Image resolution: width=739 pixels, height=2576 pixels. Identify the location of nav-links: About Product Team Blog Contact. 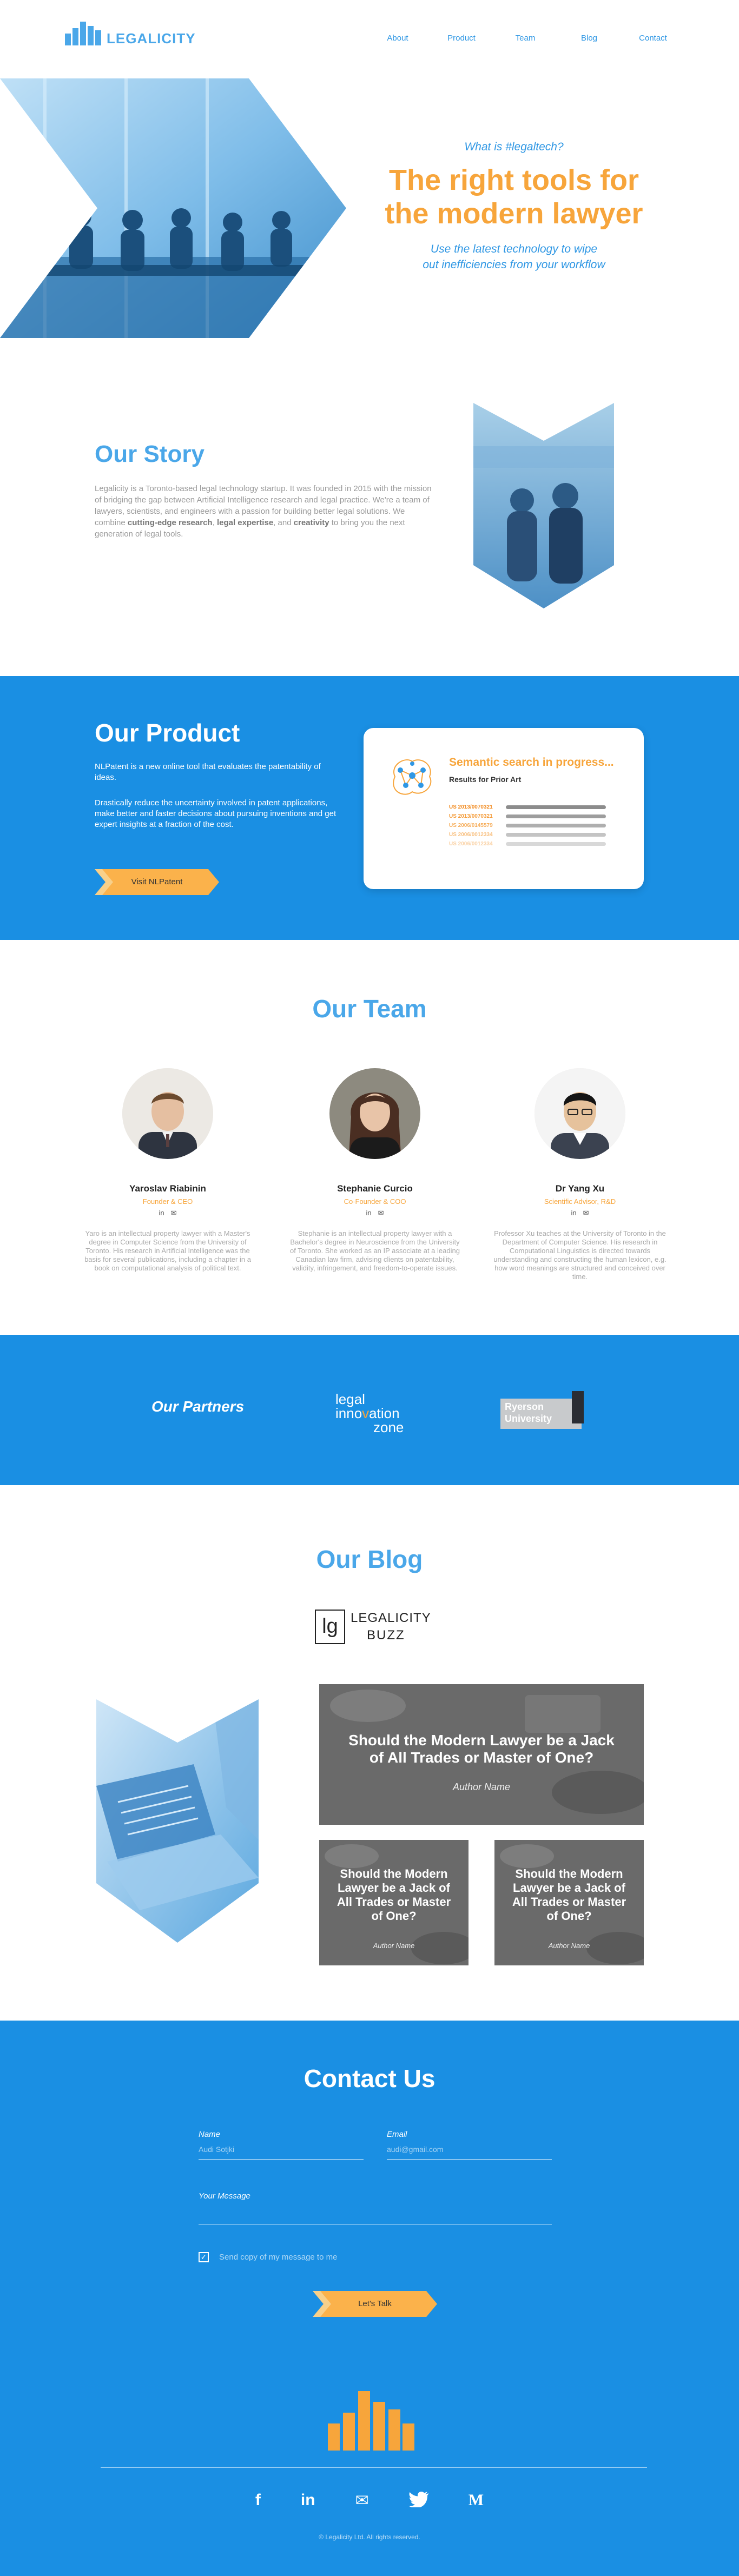
(525, 38).